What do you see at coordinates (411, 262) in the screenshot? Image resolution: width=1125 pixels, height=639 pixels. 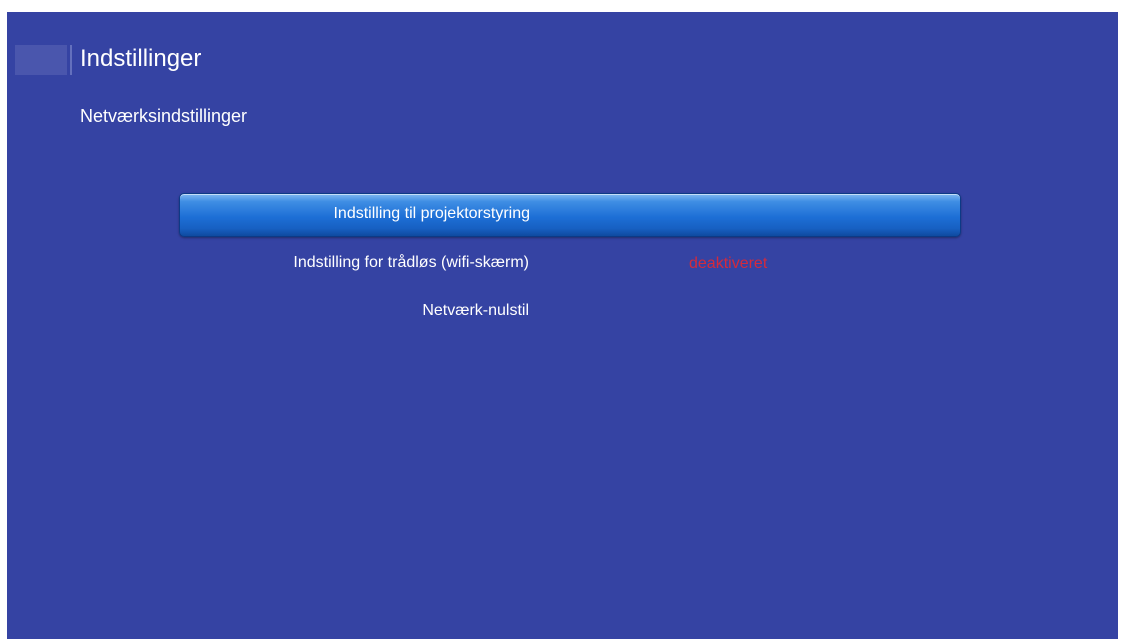 I see `menu-item-label: Indstilling for trådløs (wifi-skærm)` at bounding box center [411, 262].